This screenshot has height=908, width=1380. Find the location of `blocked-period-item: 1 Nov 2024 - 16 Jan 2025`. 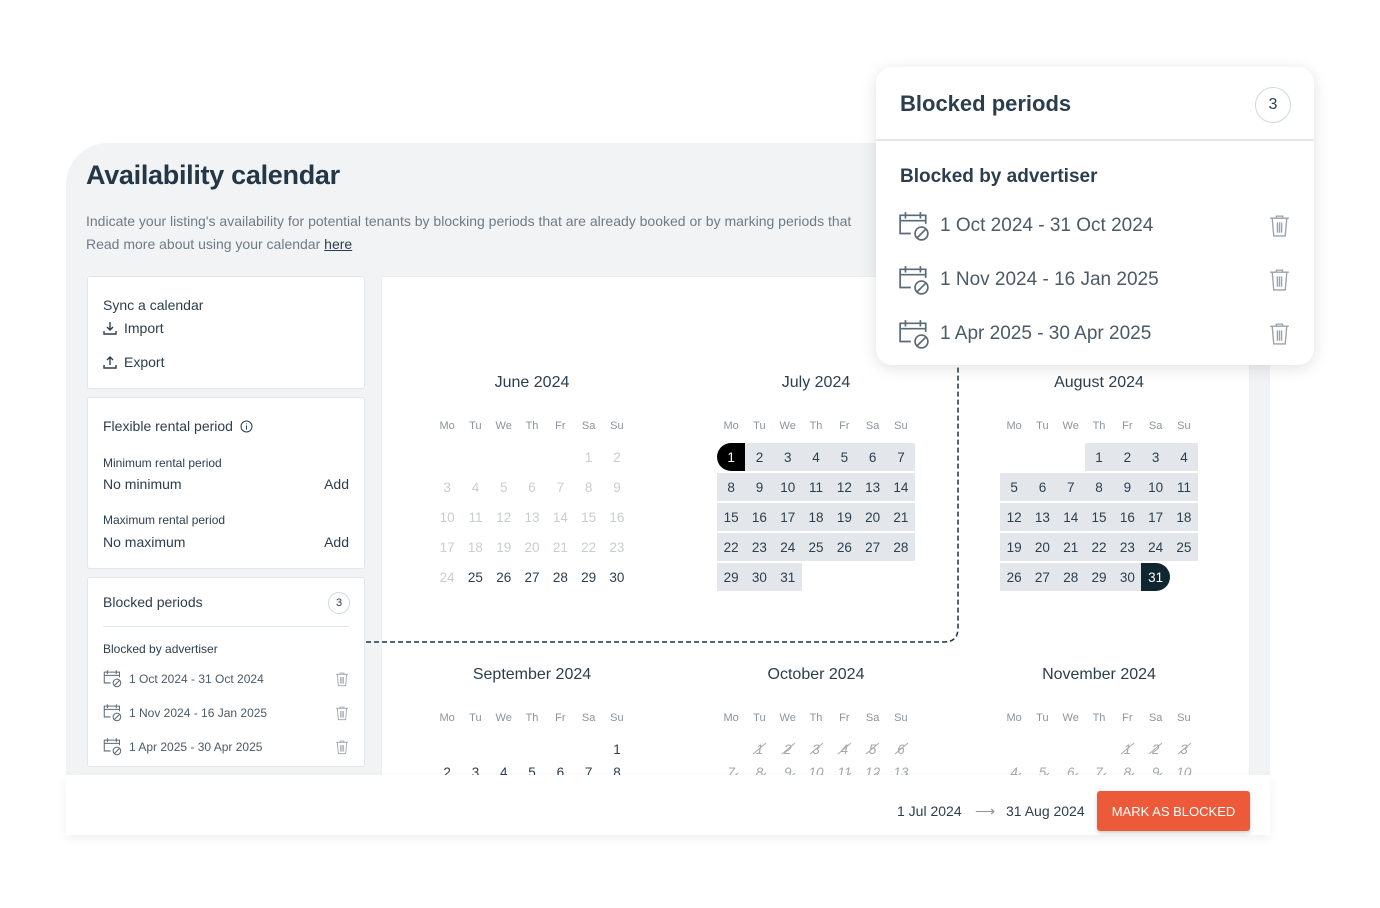

blocked-period-item: 1 Nov 2024 - 16 Jan 2025 is located at coordinates (1028, 280).